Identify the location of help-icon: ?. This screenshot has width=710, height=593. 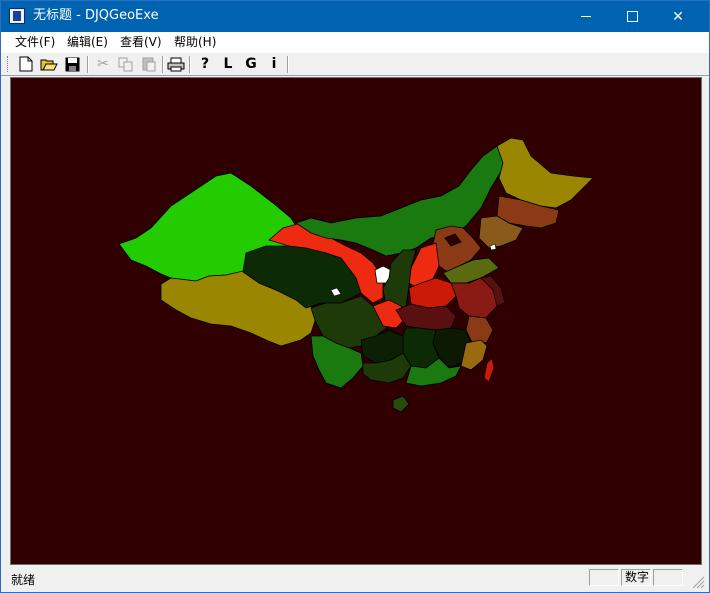
(205, 64).